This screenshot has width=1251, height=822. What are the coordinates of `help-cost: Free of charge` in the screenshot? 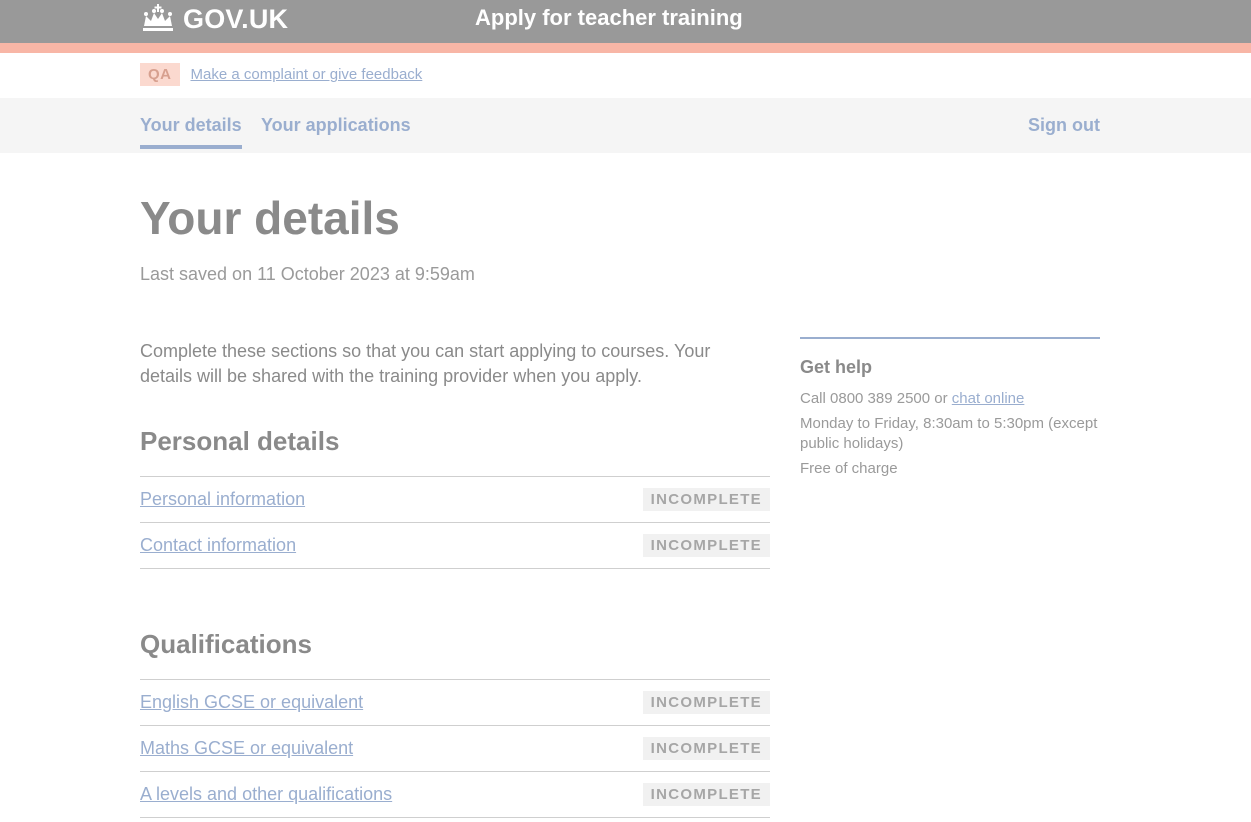 It's located at (849, 468).